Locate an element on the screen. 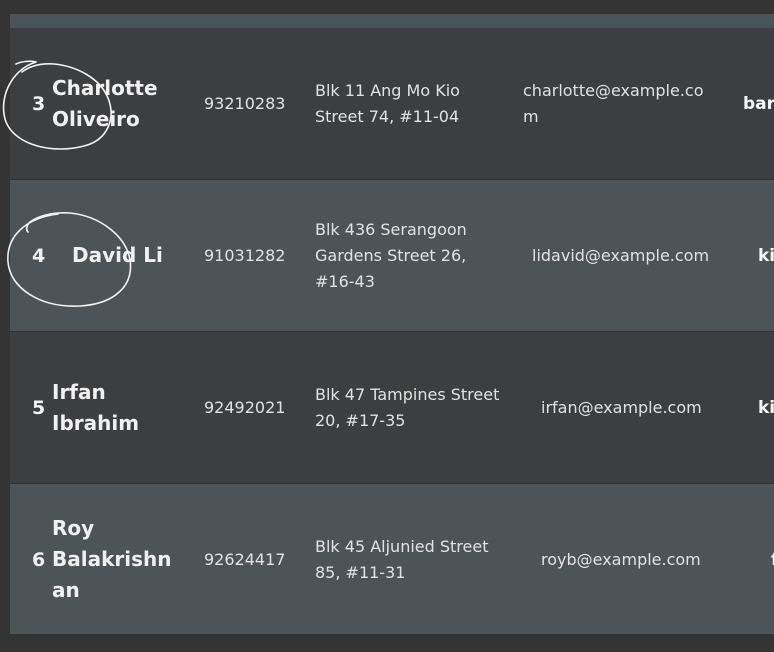 The width and height of the screenshot is (774, 652). person-address-line: Blk 47 Tampines Street is located at coordinates (407, 394).